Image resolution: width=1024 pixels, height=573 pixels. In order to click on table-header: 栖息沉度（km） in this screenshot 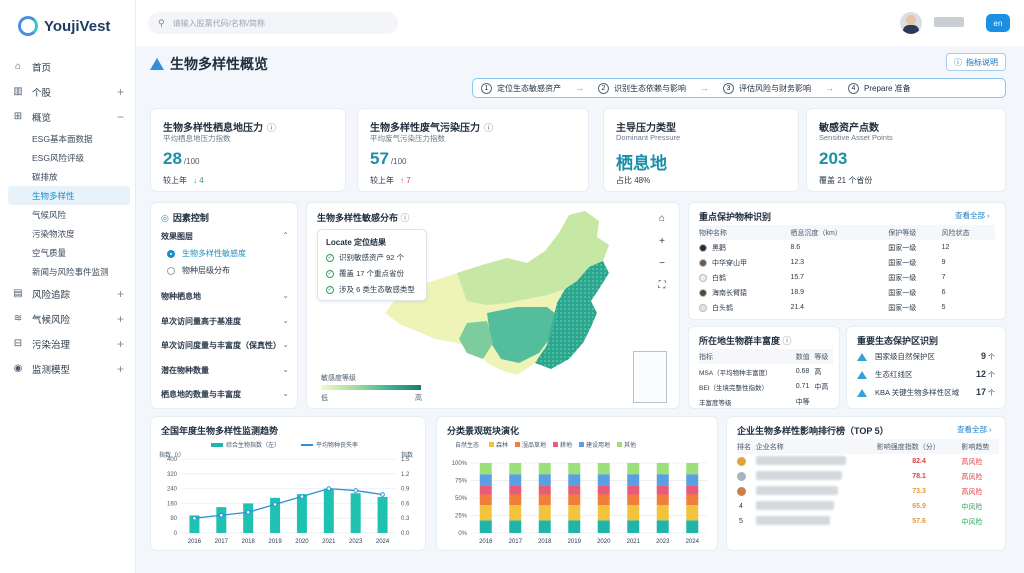, I will do `click(839, 232)`.